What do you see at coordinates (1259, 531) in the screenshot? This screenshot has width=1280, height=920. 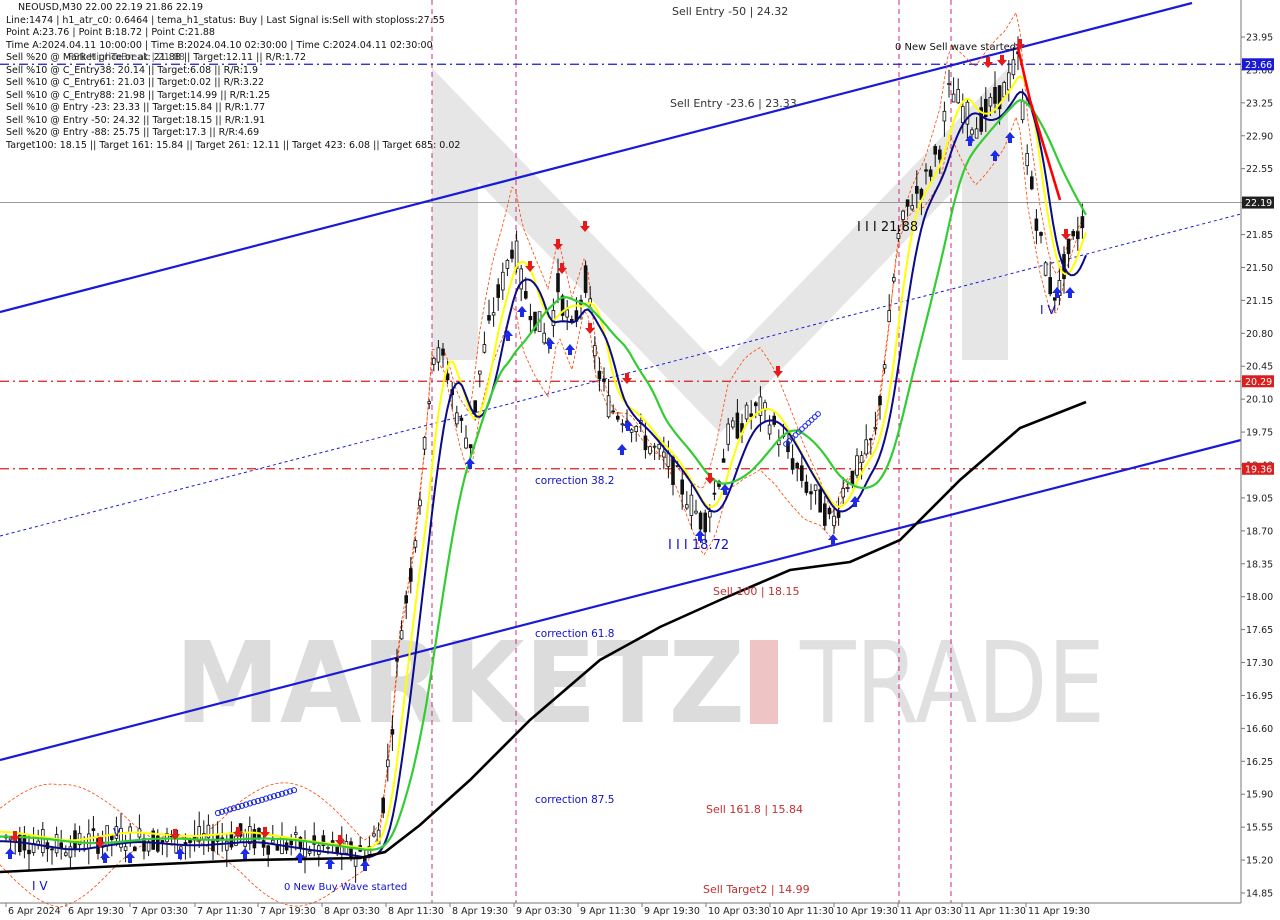 I see `price-tick-label: 18.70` at bounding box center [1259, 531].